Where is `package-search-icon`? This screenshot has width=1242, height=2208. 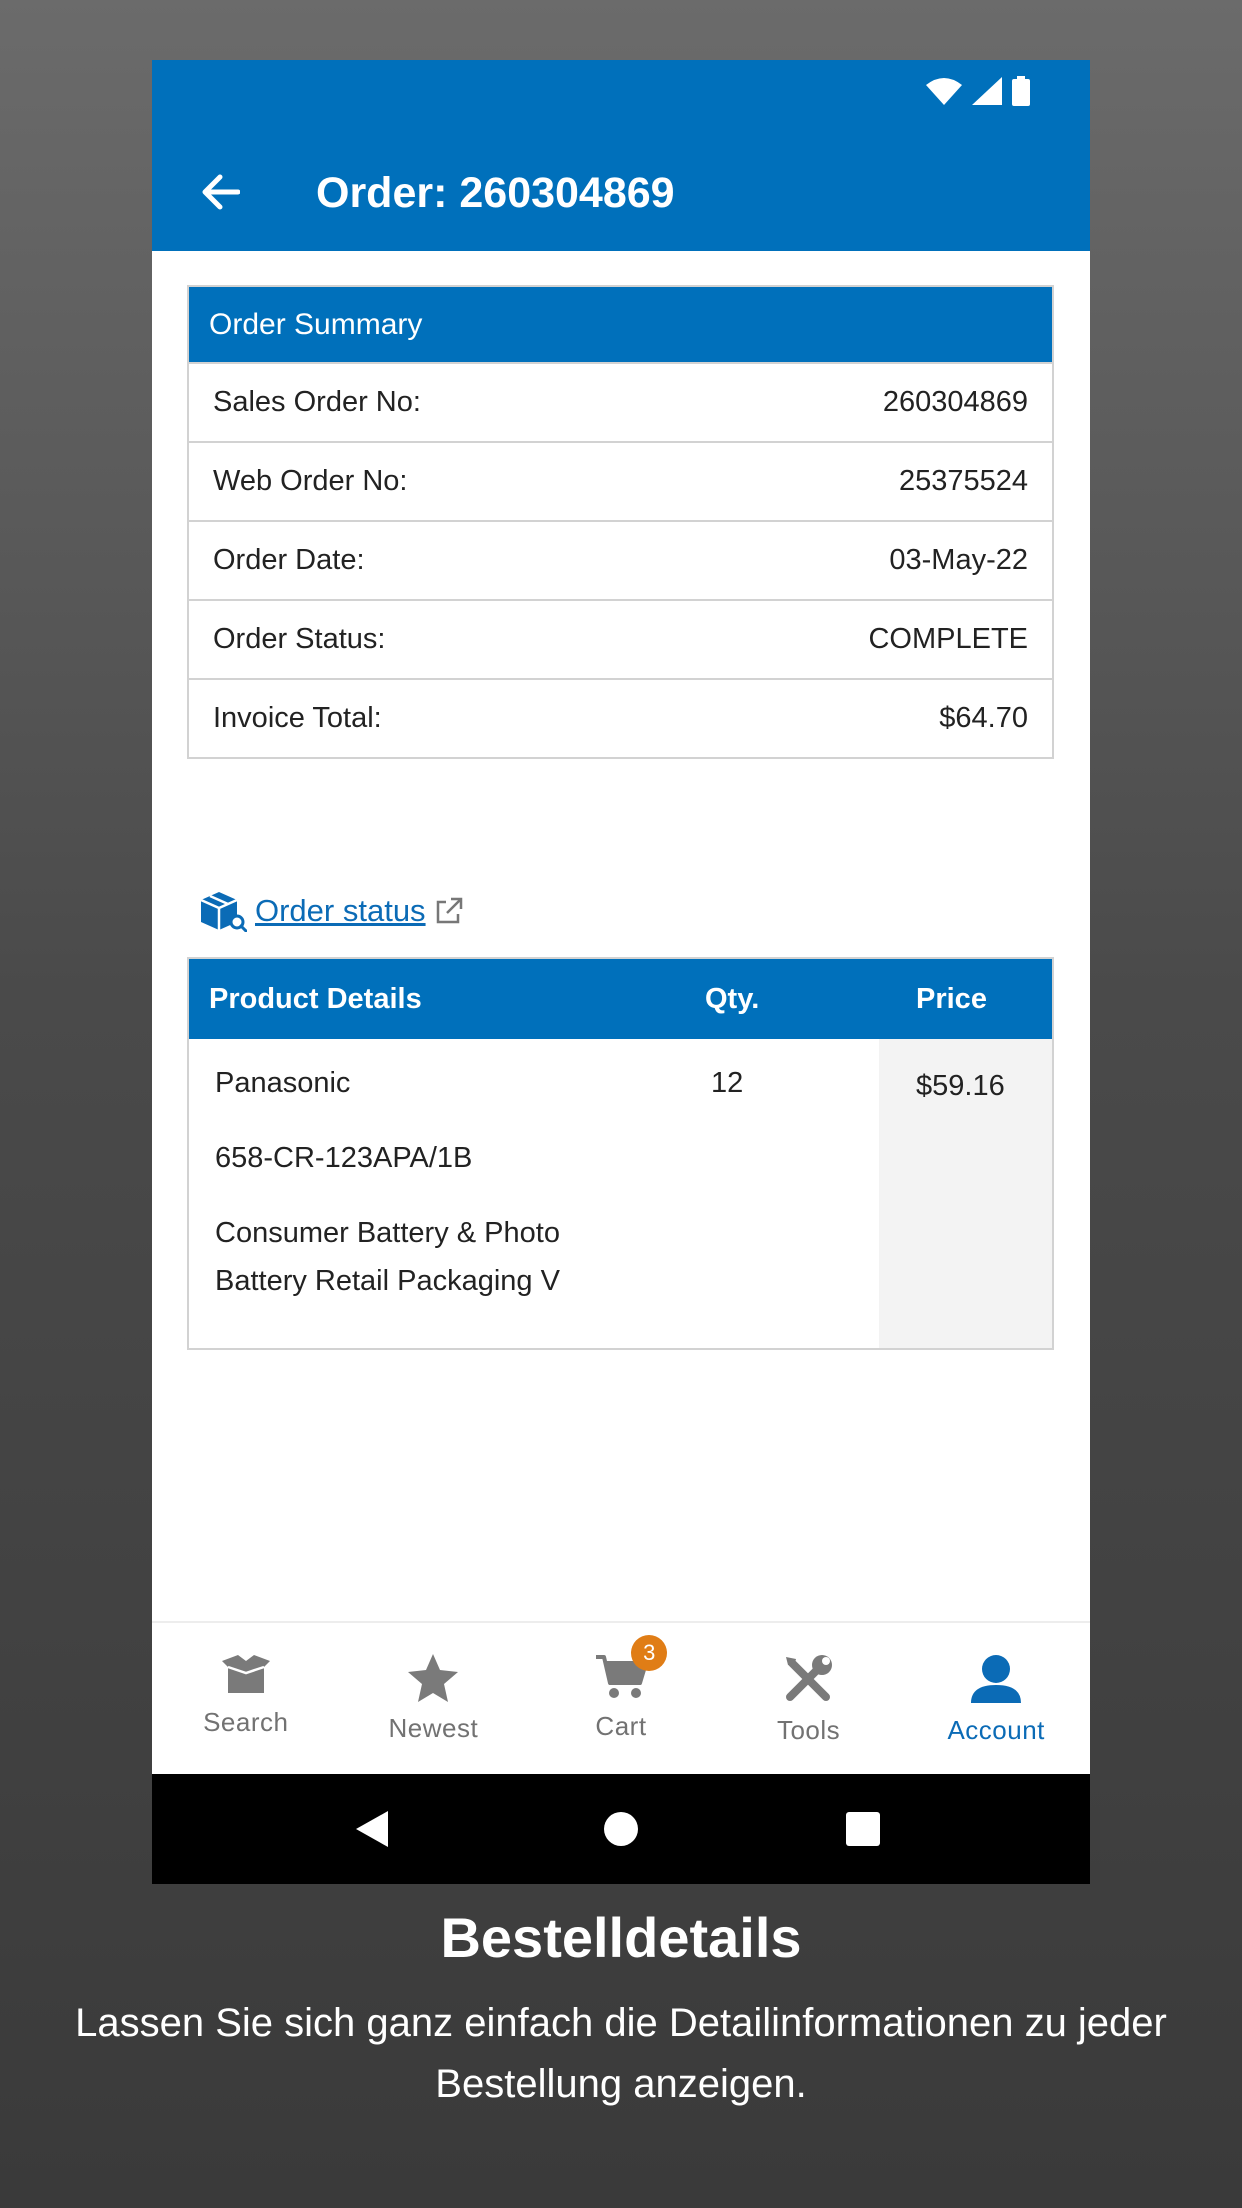 package-search-icon is located at coordinates (223, 912).